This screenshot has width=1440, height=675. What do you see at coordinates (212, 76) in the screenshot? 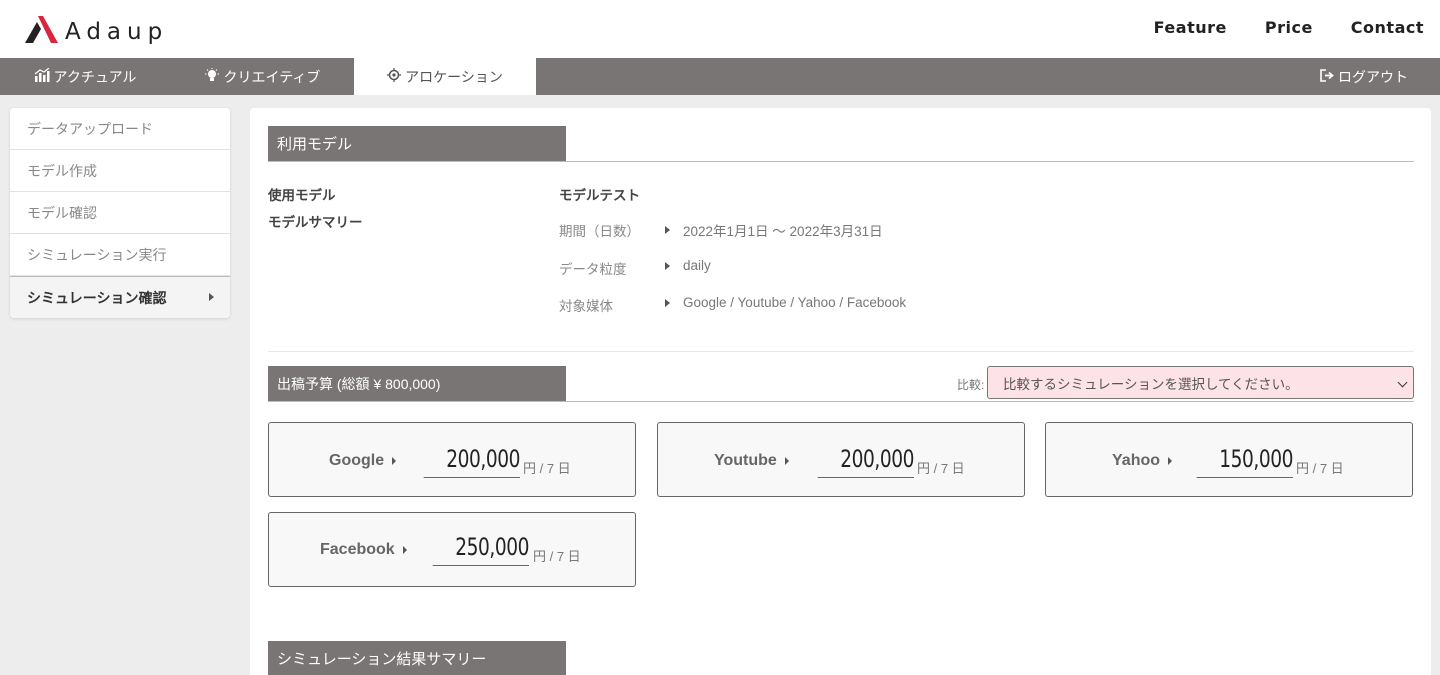
I see `lightbulb-icon` at bounding box center [212, 76].